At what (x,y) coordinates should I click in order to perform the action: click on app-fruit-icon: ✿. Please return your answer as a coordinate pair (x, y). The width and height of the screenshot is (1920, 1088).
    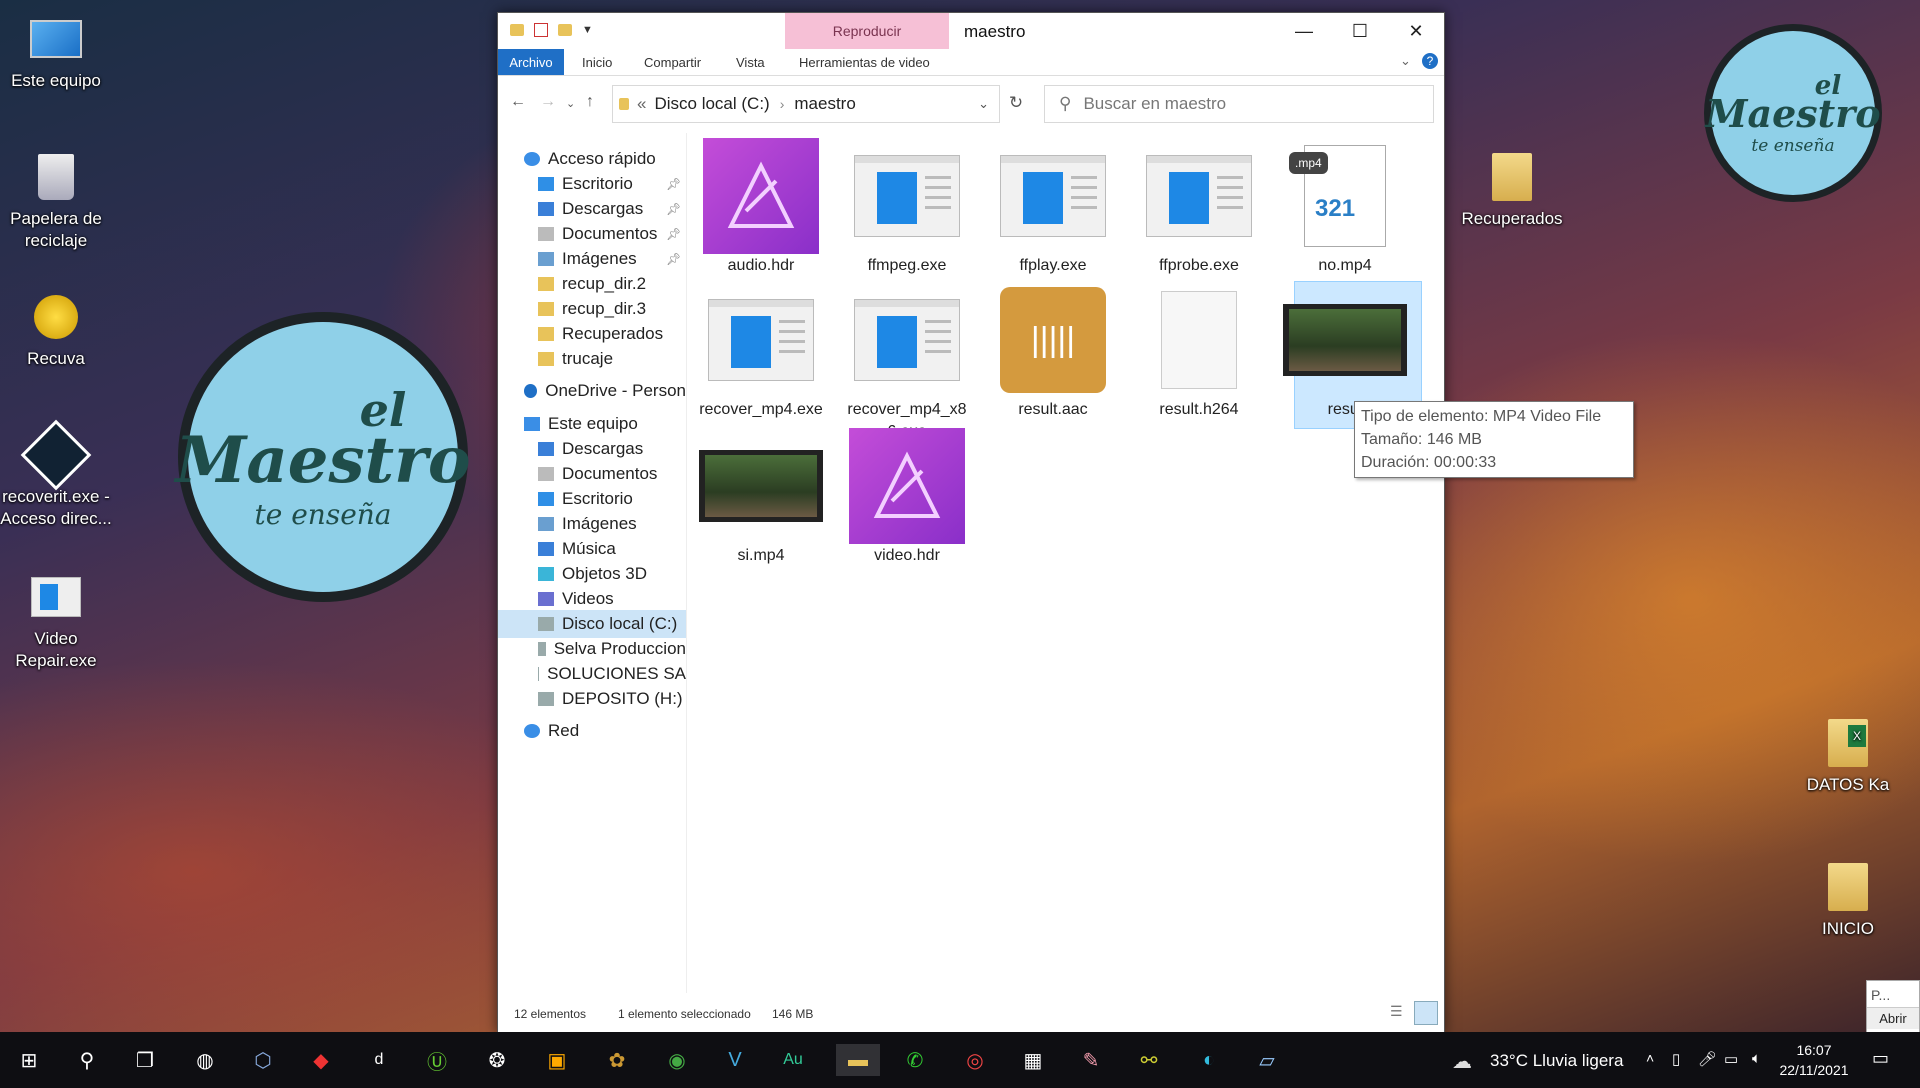
    Looking at the image, I should click on (617, 1060).